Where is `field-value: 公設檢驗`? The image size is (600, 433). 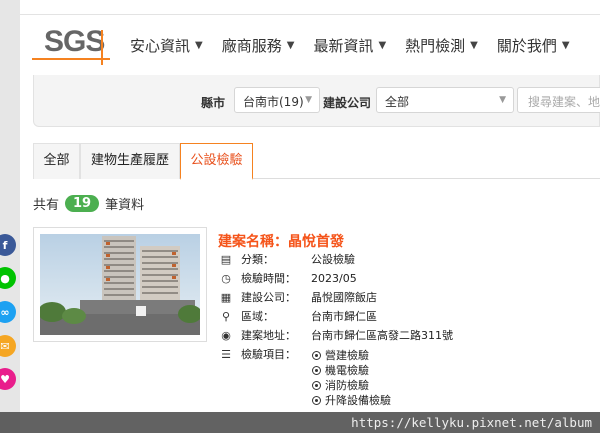 field-value: 公設檢驗 is located at coordinates (333, 259).